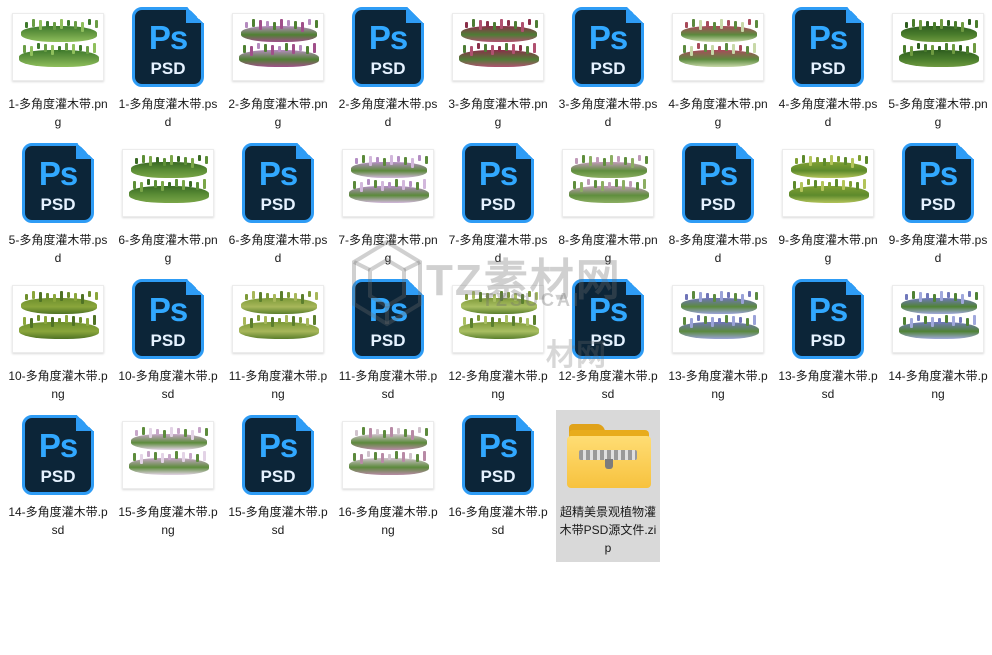 The image size is (992, 655). Describe the element at coordinates (718, 78) in the screenshot. I see `file-item: 4-多角度灌木带.png` at that location.